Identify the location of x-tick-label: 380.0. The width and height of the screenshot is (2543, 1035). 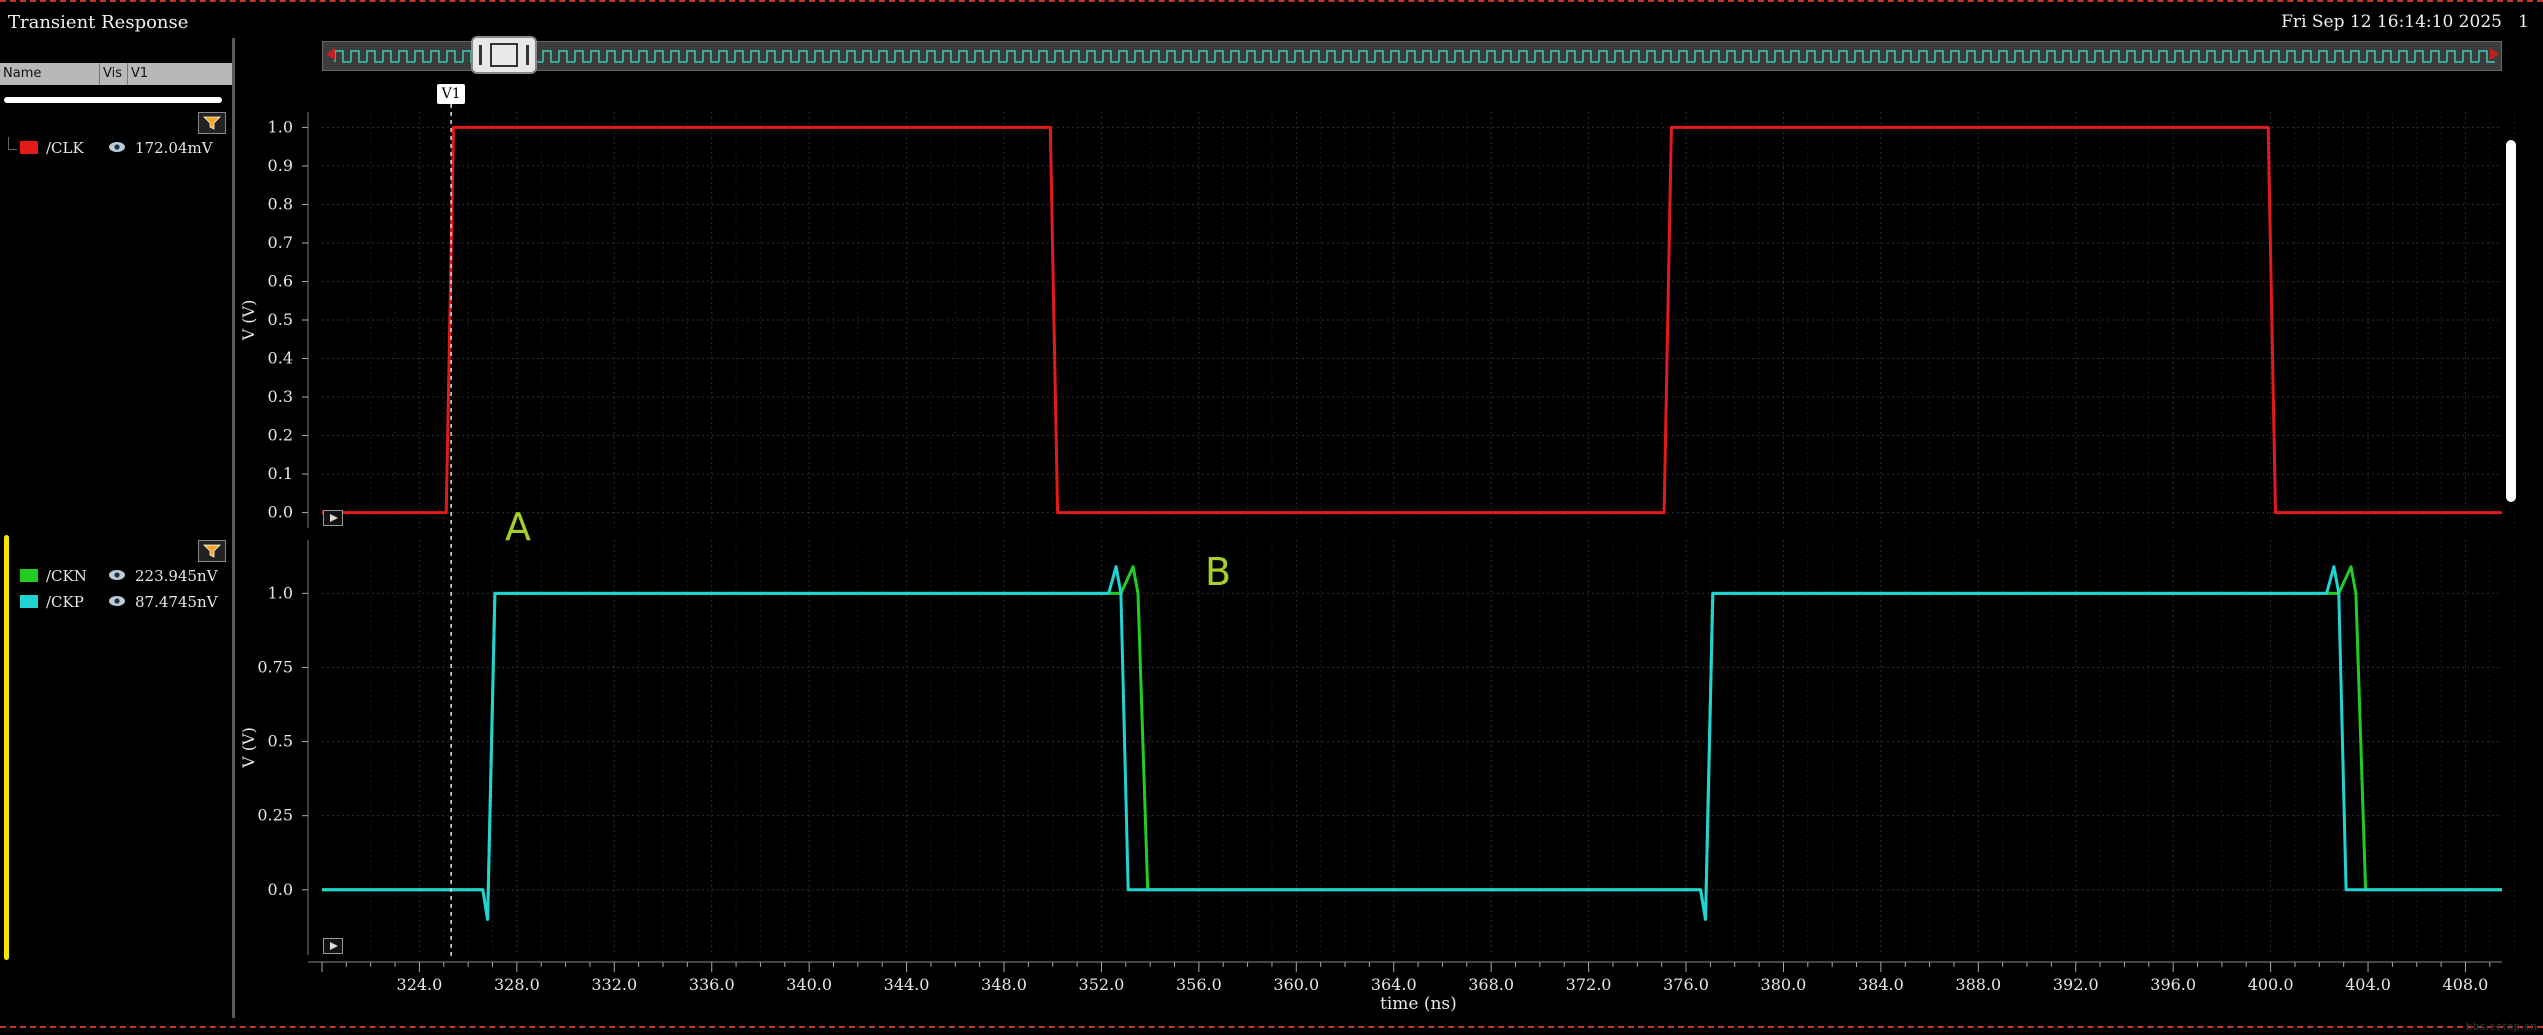
(1784, 984).